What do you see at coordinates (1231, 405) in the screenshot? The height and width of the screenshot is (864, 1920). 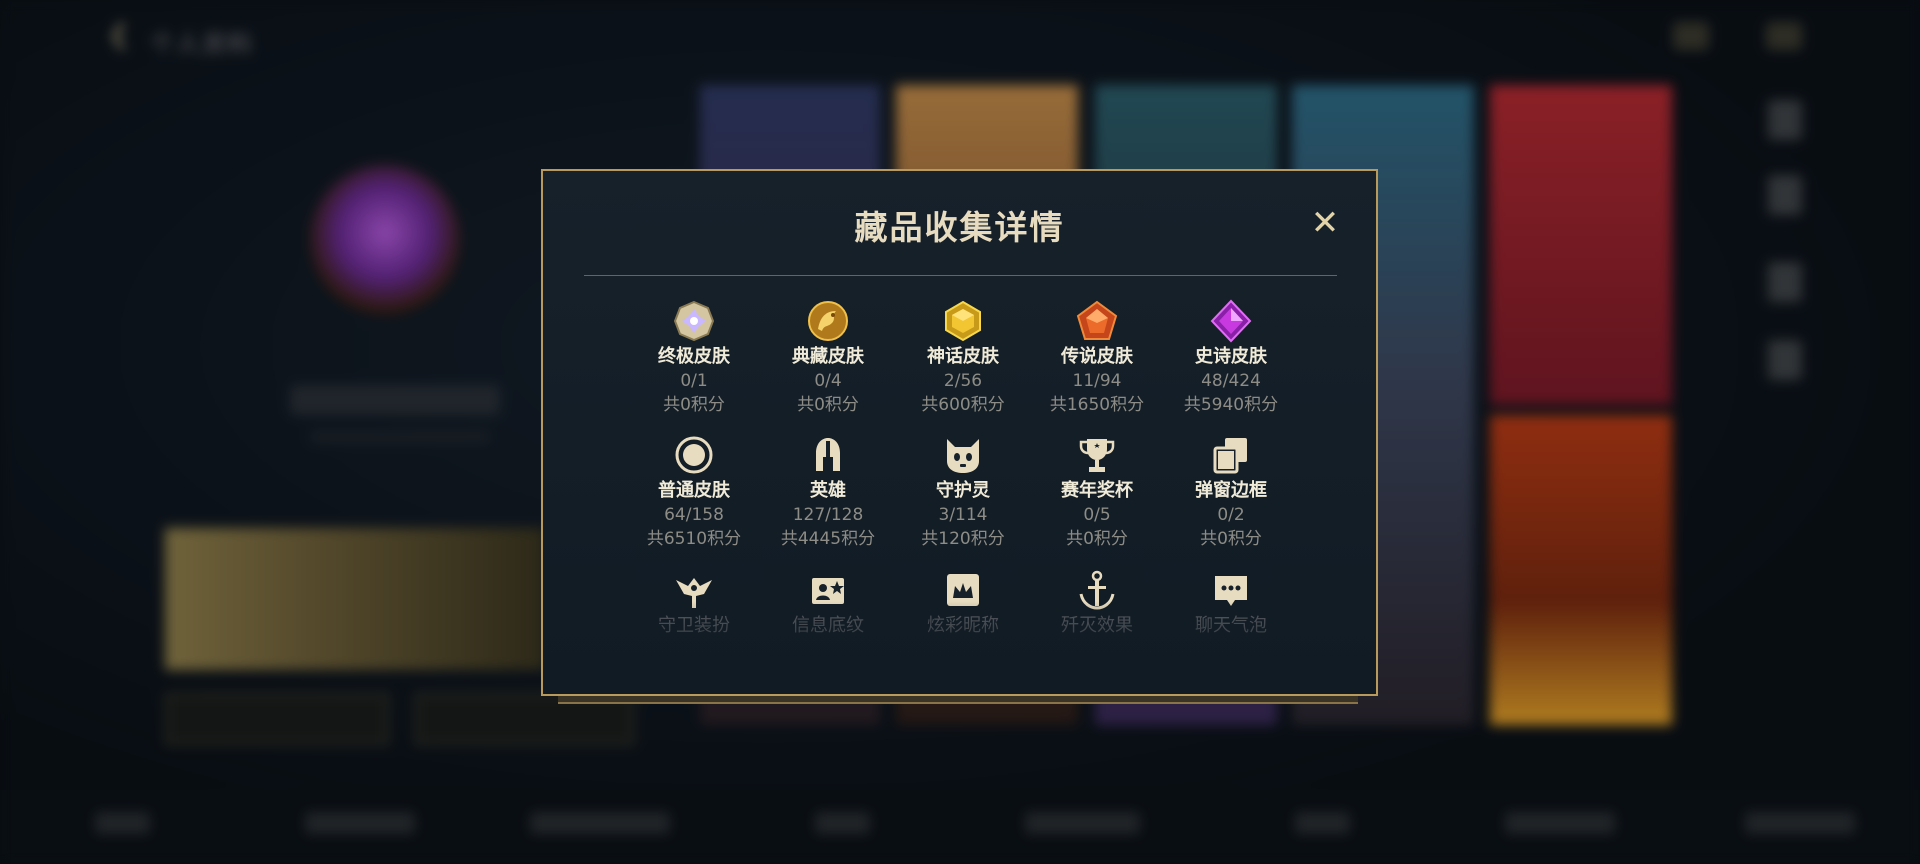 I see `item-points: 共5940积分` at bounding box center [1231, 405].